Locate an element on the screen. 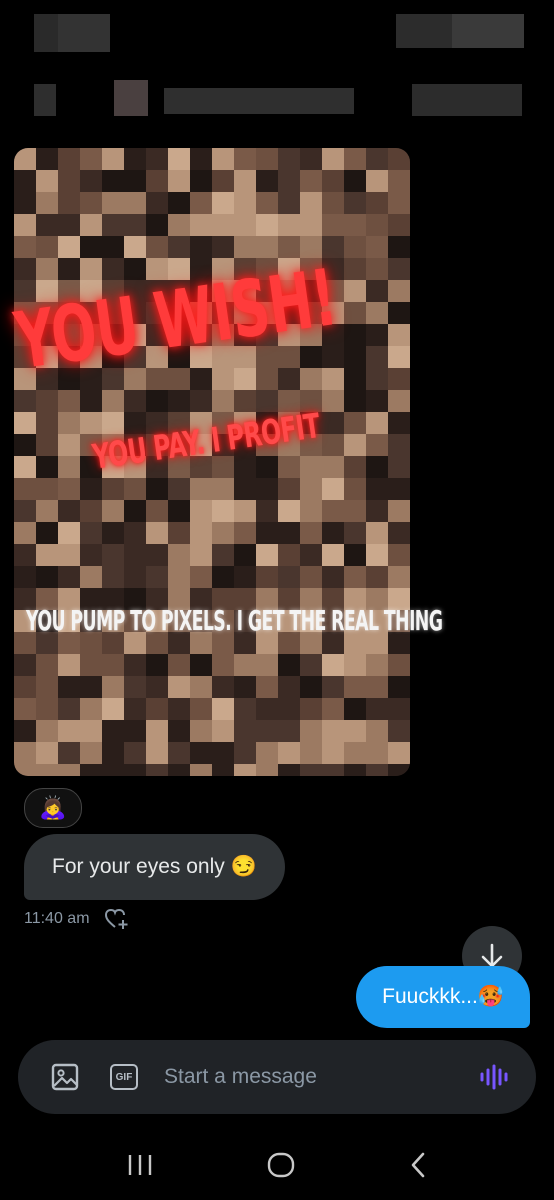  gif-icon: GIF is located at coordinates (124, 1077).